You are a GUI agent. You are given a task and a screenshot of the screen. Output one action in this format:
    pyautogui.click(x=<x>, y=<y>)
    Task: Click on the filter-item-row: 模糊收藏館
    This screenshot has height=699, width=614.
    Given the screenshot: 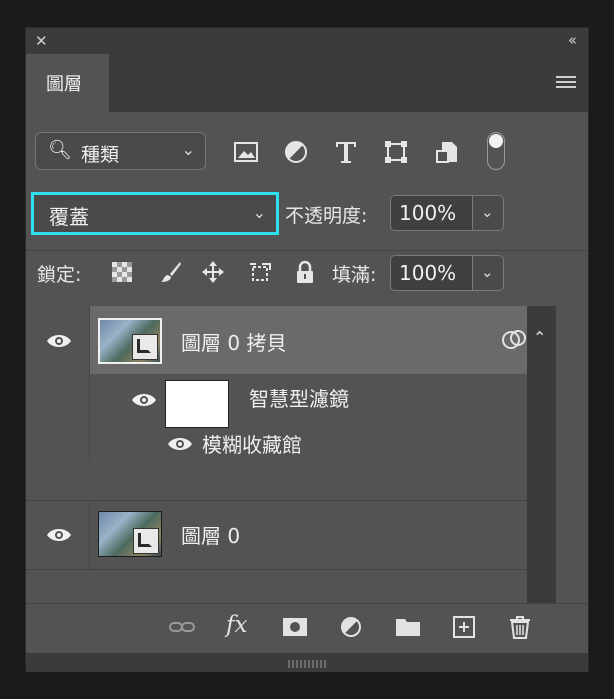 What is the action you would take?
    pyautogui.click(x=291, y=440)
    